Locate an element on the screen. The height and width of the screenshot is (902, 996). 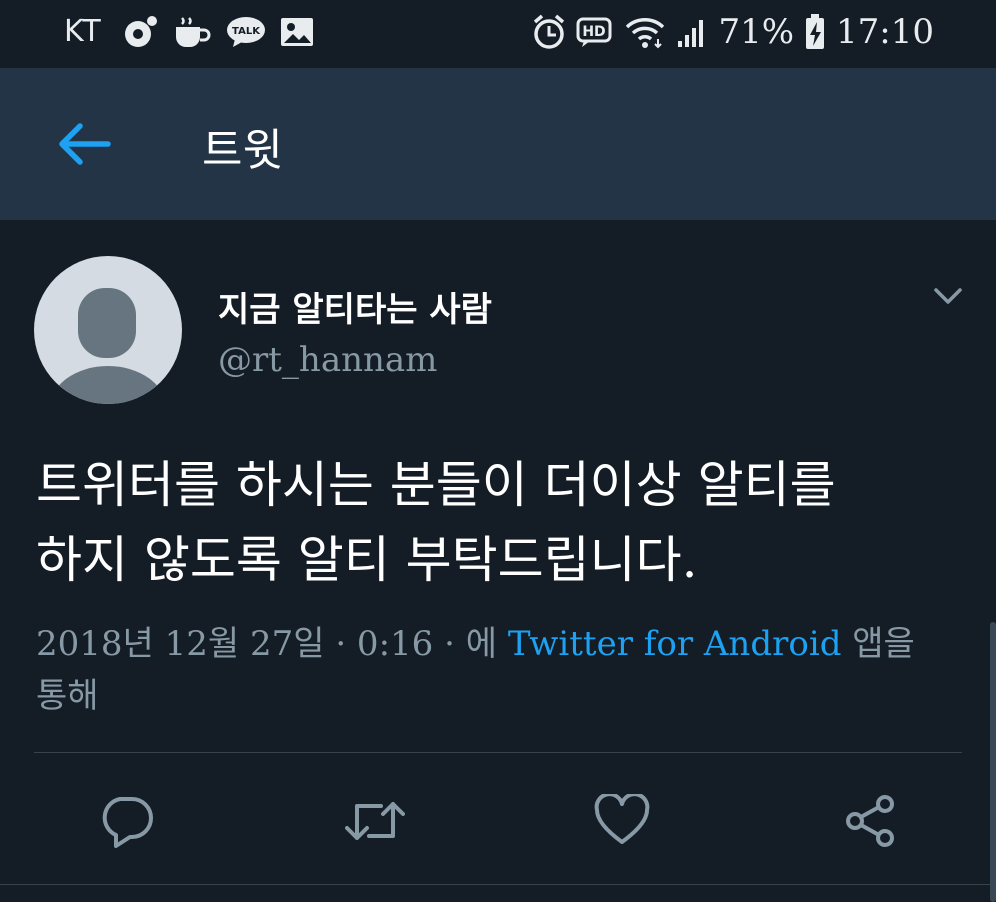
tweet-timestamp: 2018년 12월 27일 · 0:16 · 에 is located at coordinates (266, 644).